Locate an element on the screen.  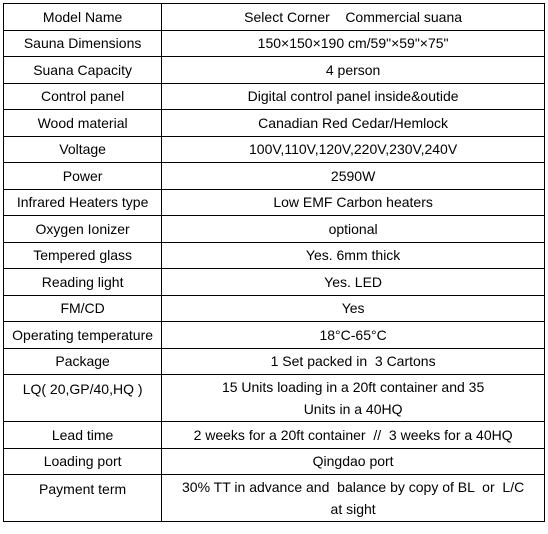
row-label: Model Name is located at coordinates (82, 17).